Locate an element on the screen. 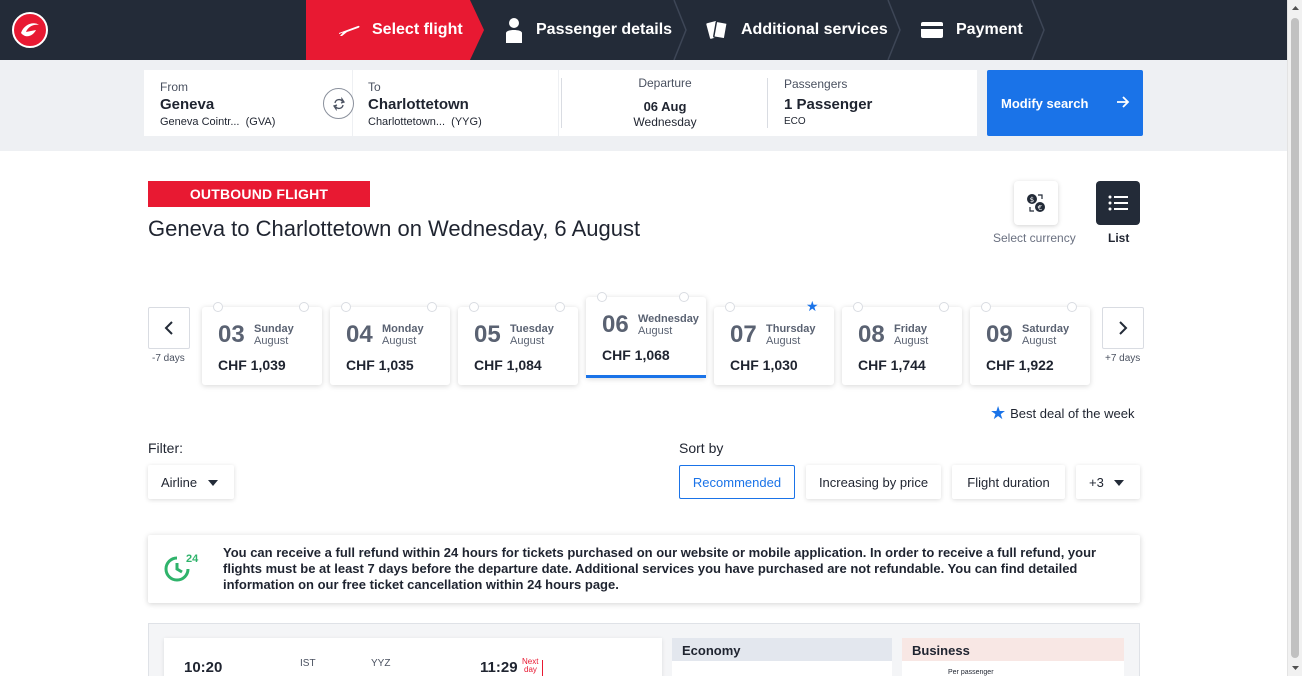 This screenshot has height=676, width=1302. from-field: From Geneva Geneva Cointr... (GVA) is located at coordinates (248, 103).